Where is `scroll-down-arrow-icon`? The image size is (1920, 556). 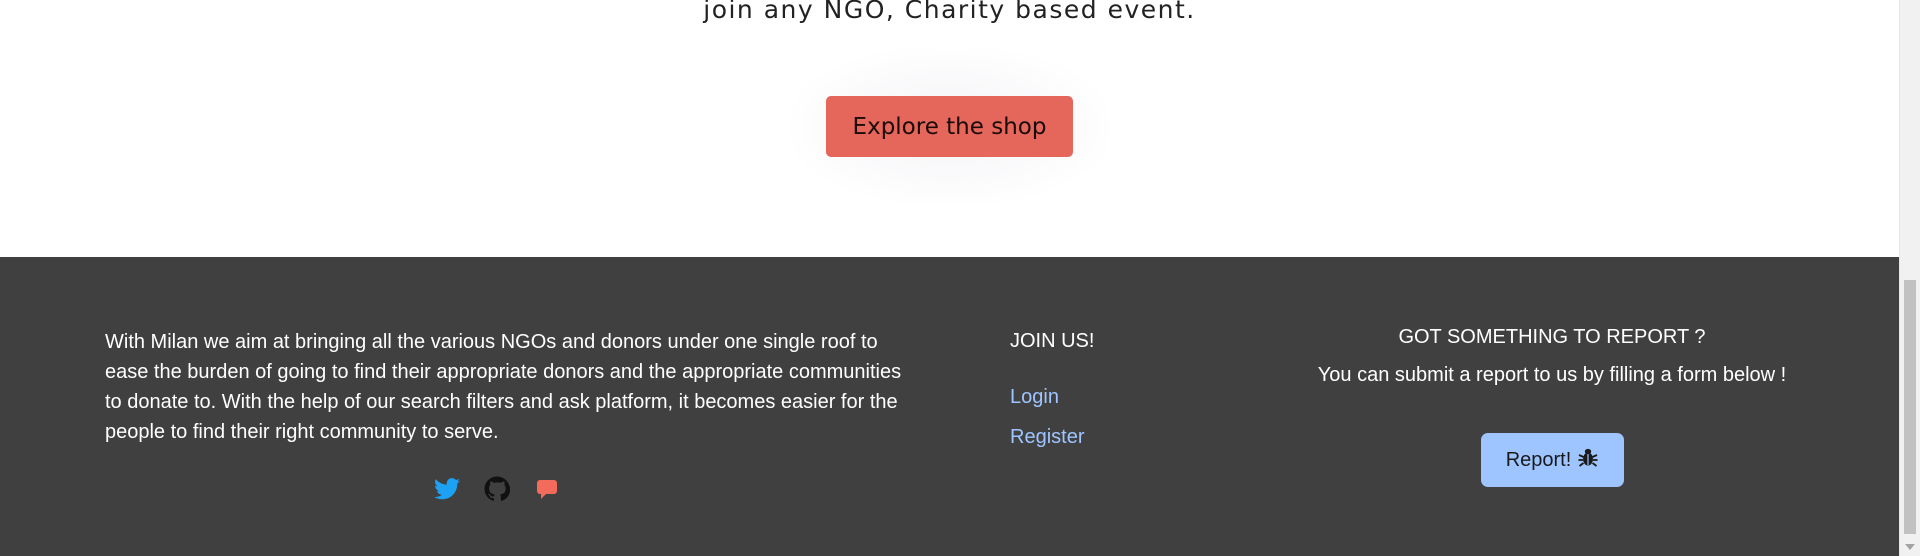 scroll-down-arrow-icon is located at coordinates (1910, 547).